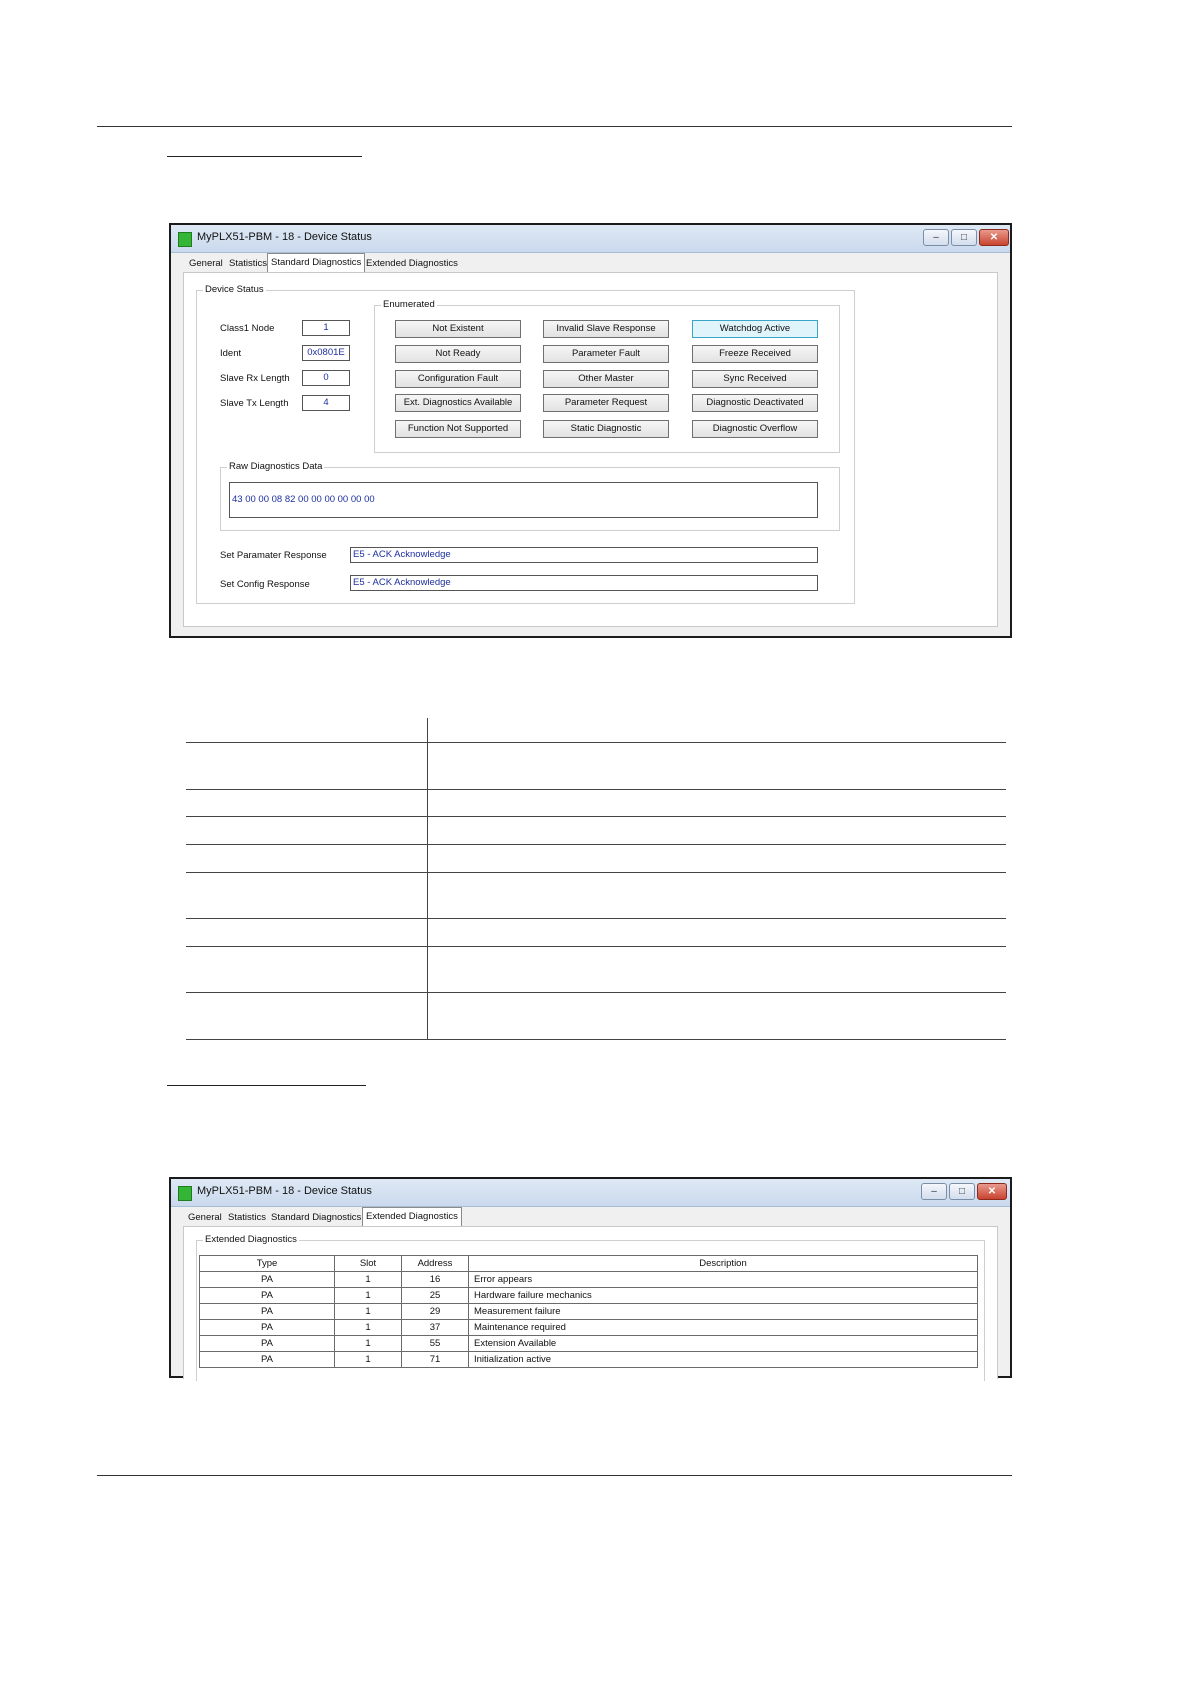  Describe the element at coordinates (723, 1359) in the screenshot. I see `description-cell: Initialization active` at that location.